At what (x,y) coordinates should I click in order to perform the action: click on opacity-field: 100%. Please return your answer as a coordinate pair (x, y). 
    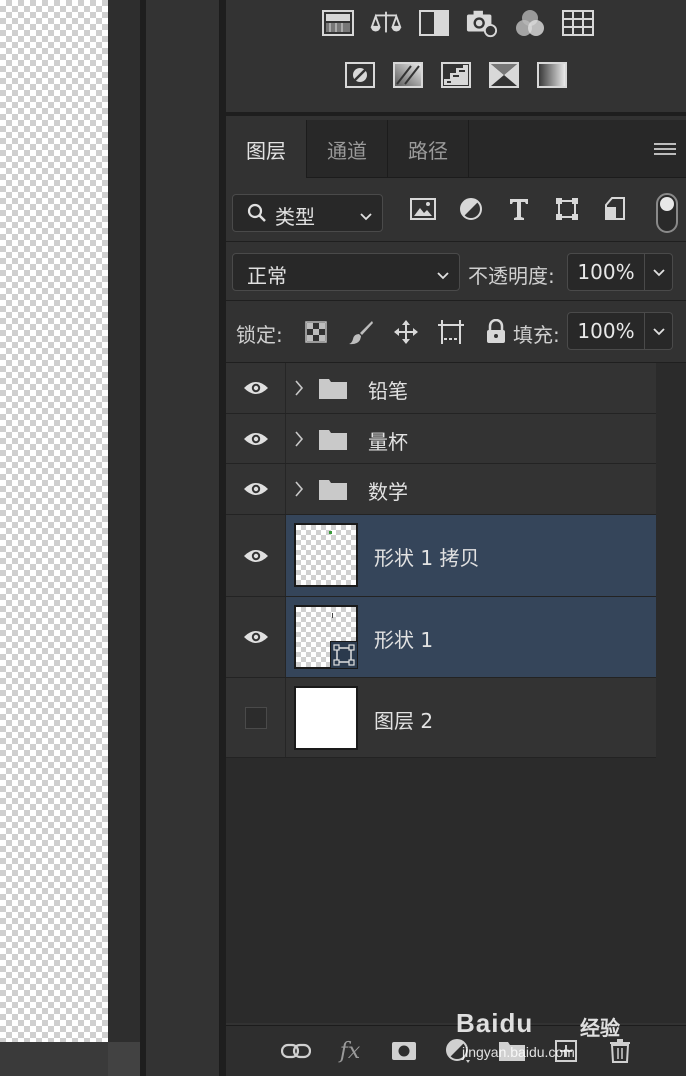
    Looking at the image, I should click on (606, 272).